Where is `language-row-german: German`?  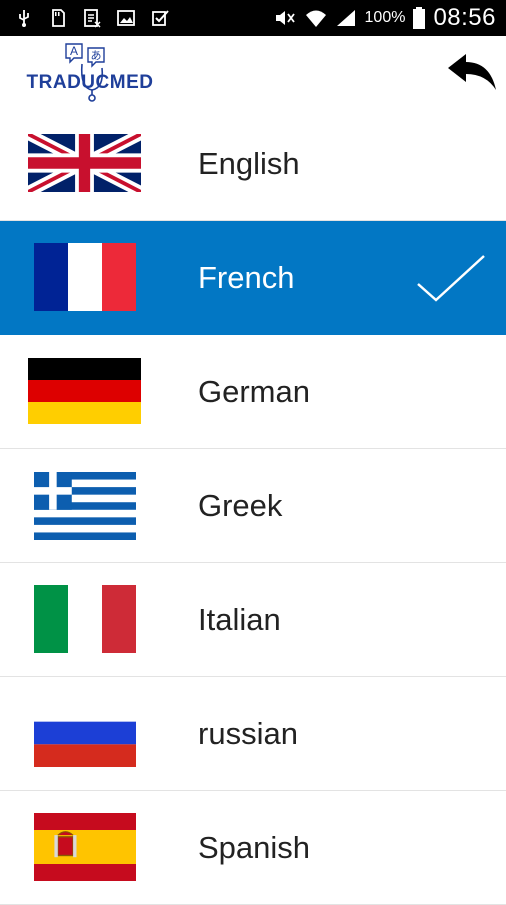
language-row-german: German is located at coordinates (253, 392).